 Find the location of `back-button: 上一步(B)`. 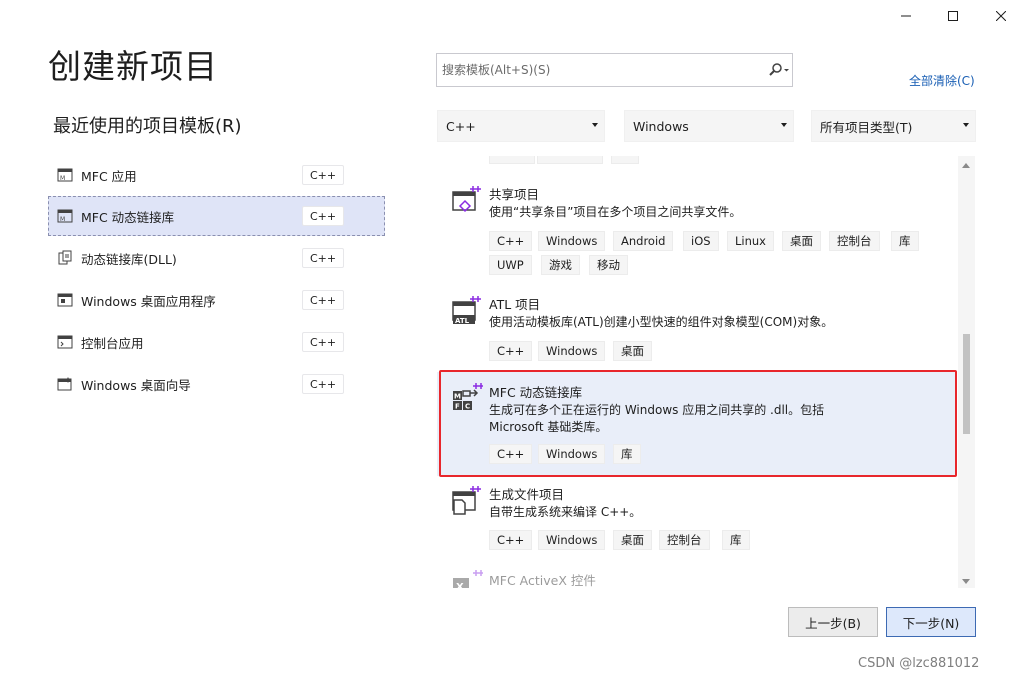

back-button: 上一步(B) is located at coordinates (833, 622).